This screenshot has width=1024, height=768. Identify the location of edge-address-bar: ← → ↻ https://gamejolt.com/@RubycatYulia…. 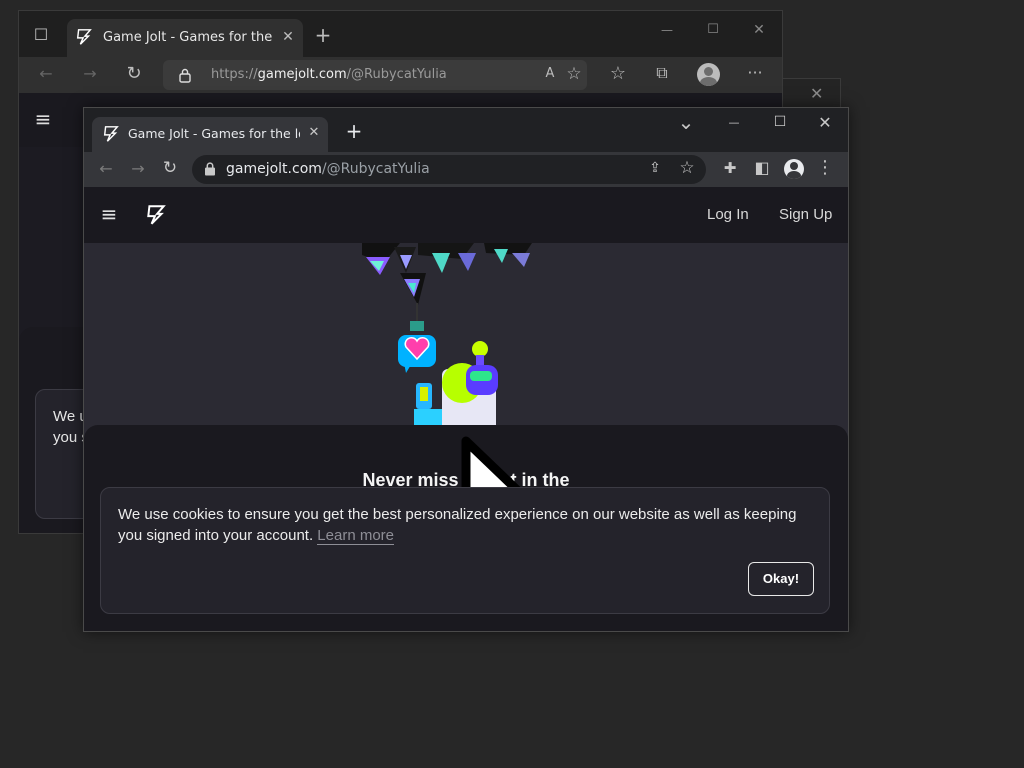
(400, 75).